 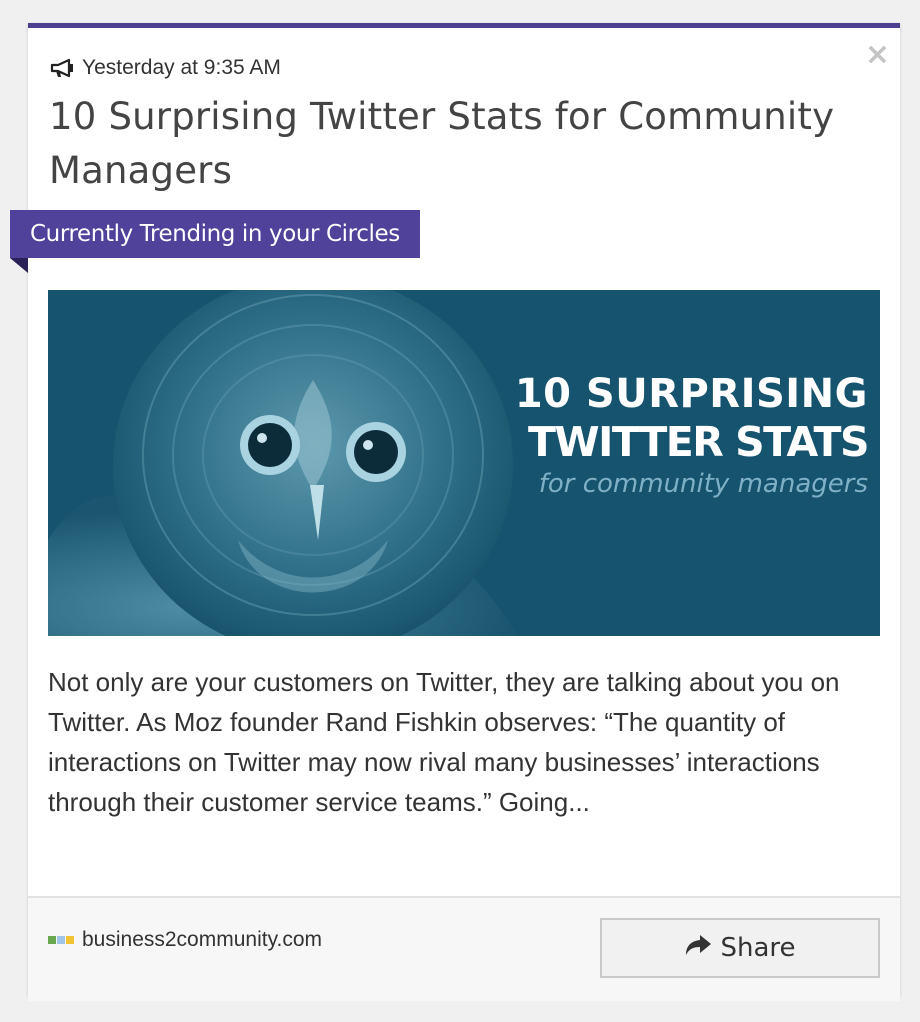 What do you see at coordinates (691, 394) in the screenshot?
I see `hero-line-1: 10 SURPRISING` at bounding box center [691, 394].